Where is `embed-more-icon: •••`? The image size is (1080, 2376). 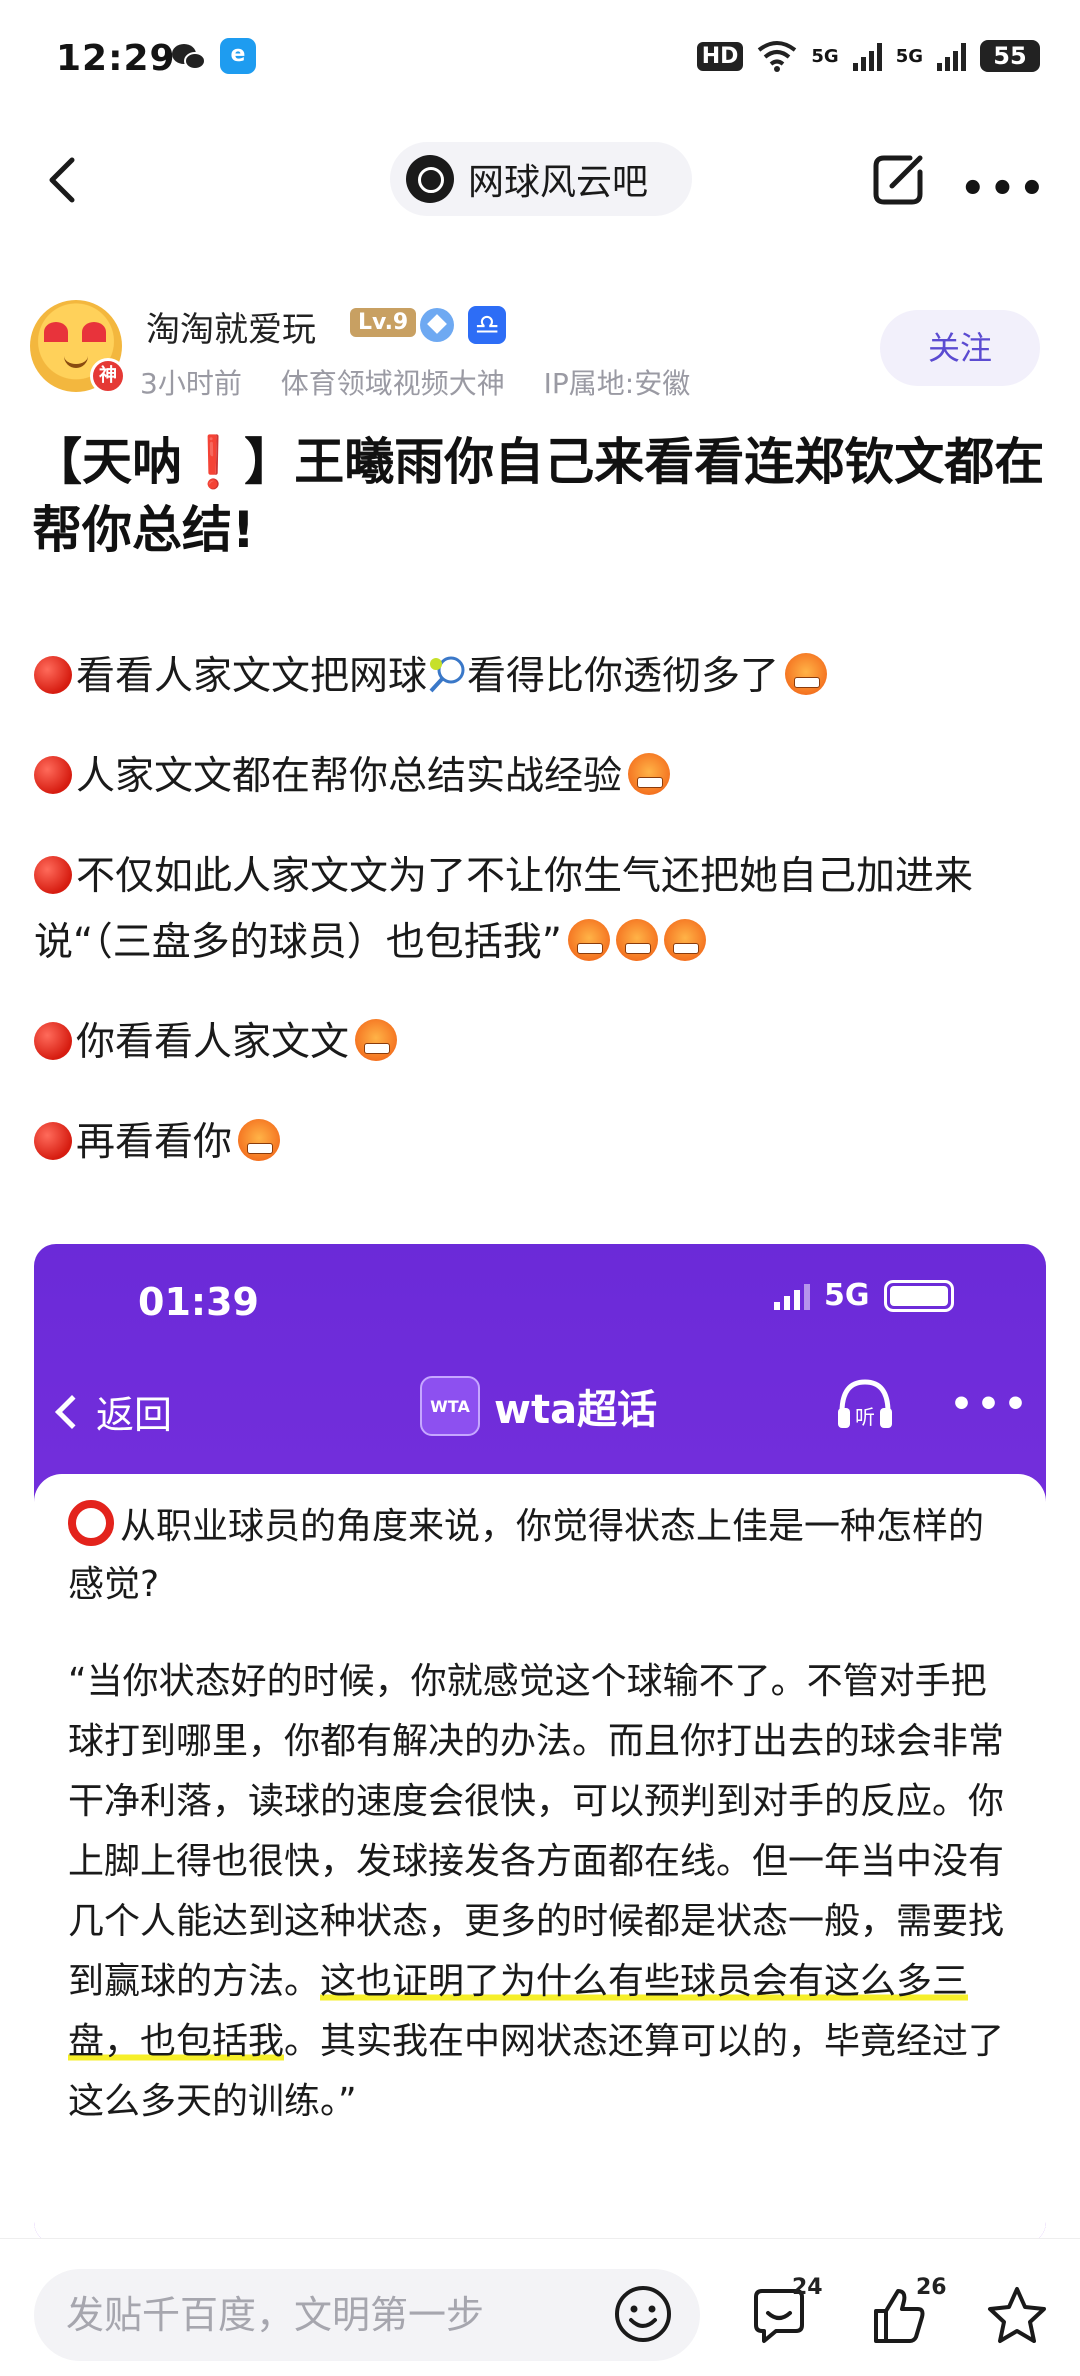
embed-more-icon: ••• is located at coordinates (991, 1404).